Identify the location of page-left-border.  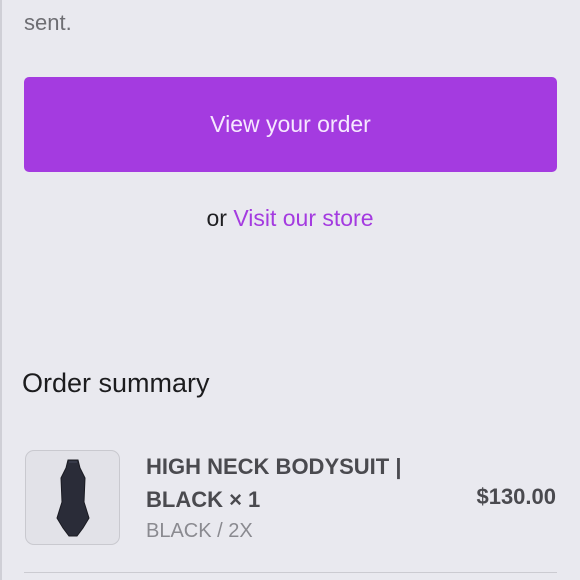
(1, 290).